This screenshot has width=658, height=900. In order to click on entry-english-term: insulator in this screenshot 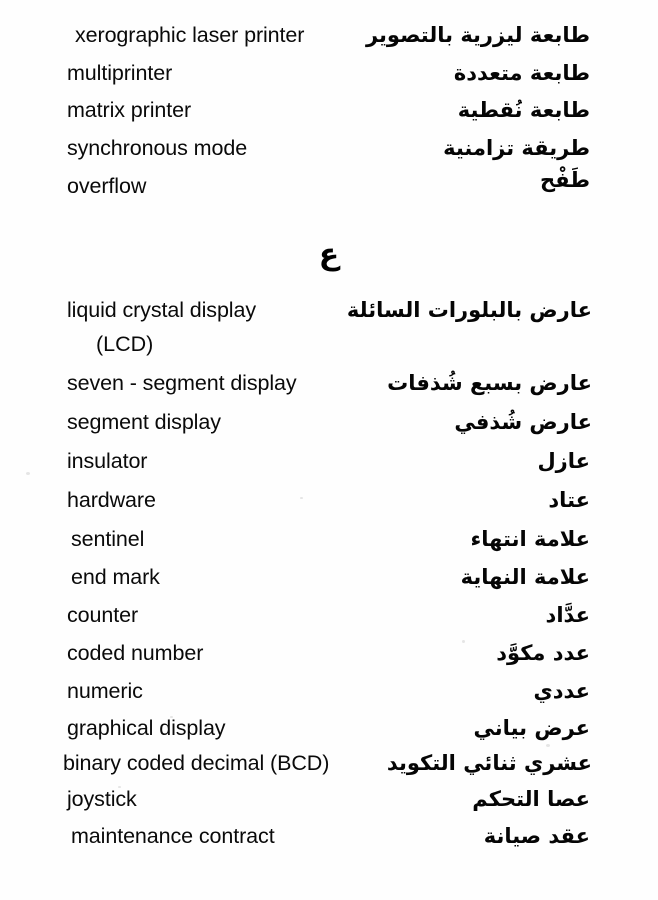, I will do `click(107, 461)`.